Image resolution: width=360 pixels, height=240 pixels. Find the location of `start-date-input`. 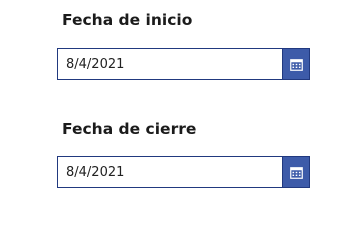

start-date-input is located at coordinates (170, 64).